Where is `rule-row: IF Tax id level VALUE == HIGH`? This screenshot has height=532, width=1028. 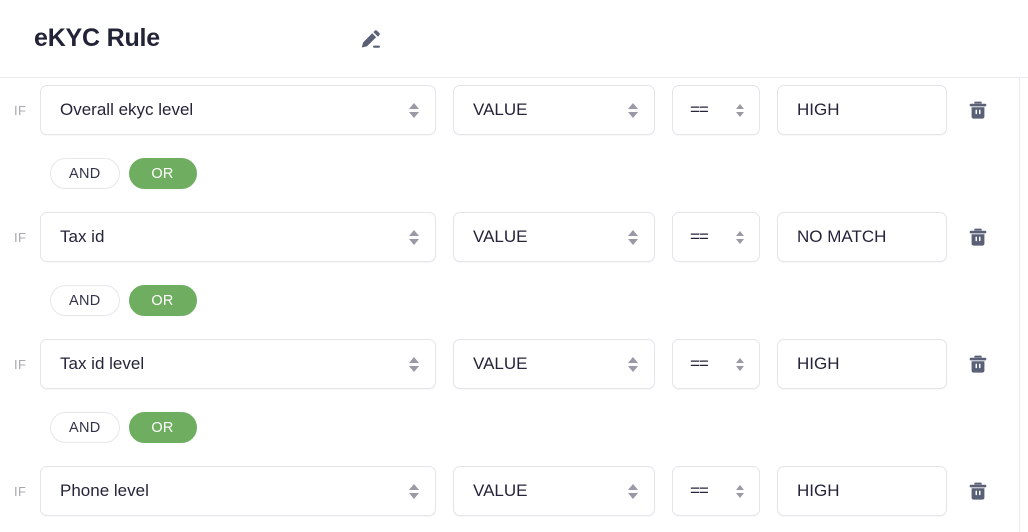
rule-row: IF Tax id level VALUE == HIGH is located at coordinates (514, 364).